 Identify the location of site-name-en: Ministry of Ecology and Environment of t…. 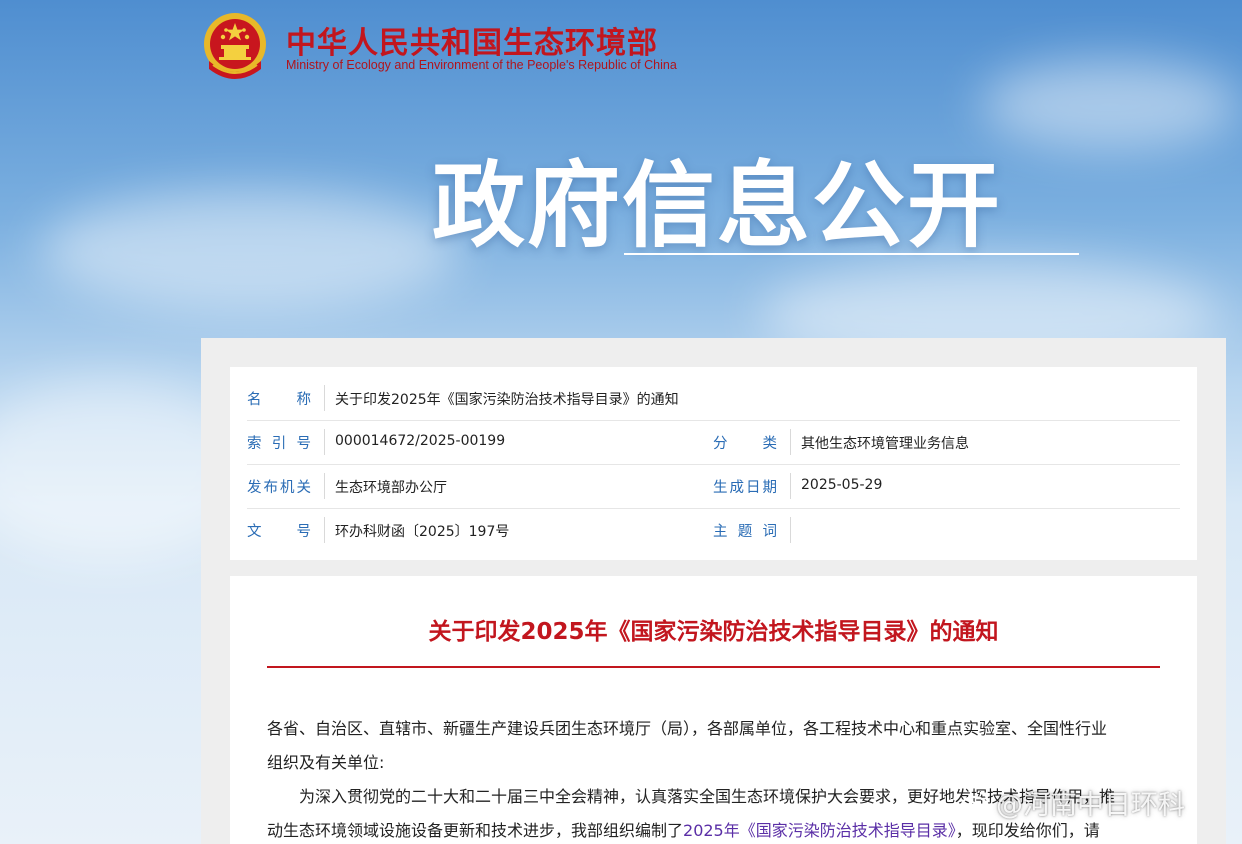
(481, 65).